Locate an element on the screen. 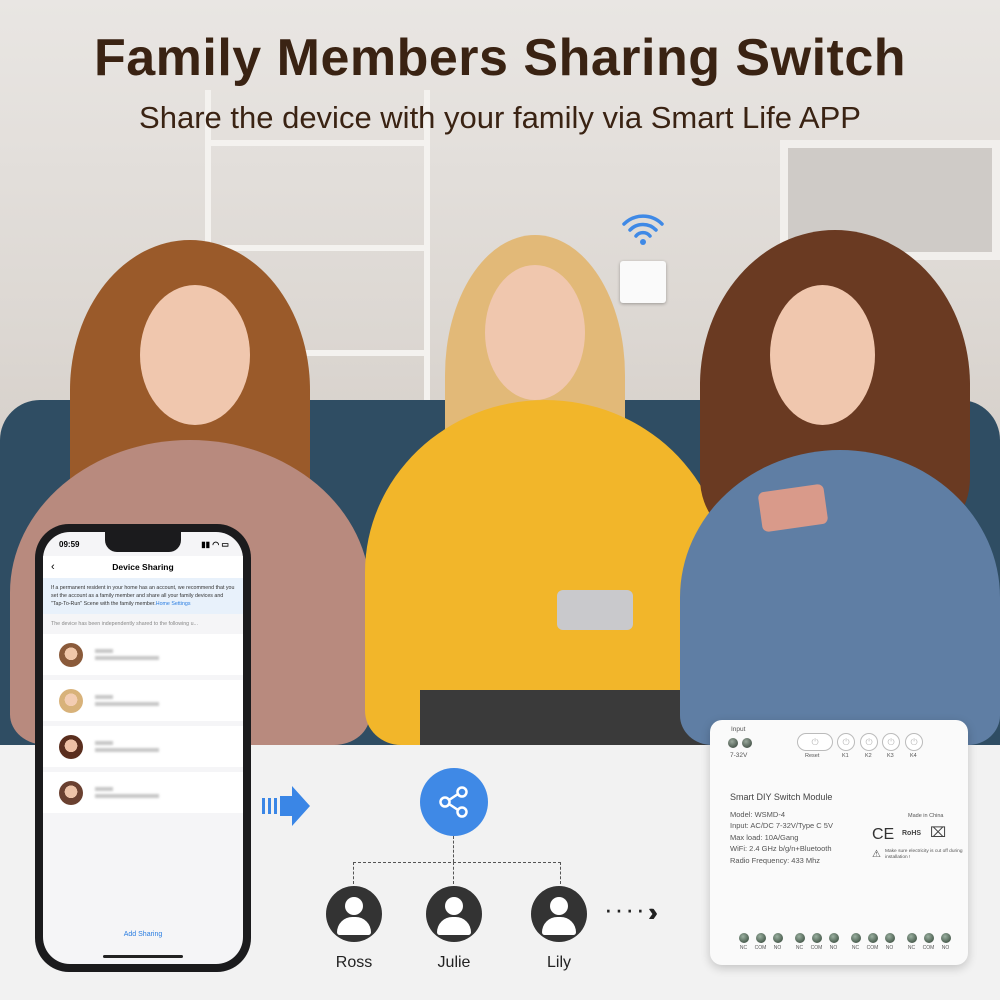 Image resolution: width=1000 pixels, height=1000 pixels. k2-button: ⏻ is located at coordinates (869, 742).